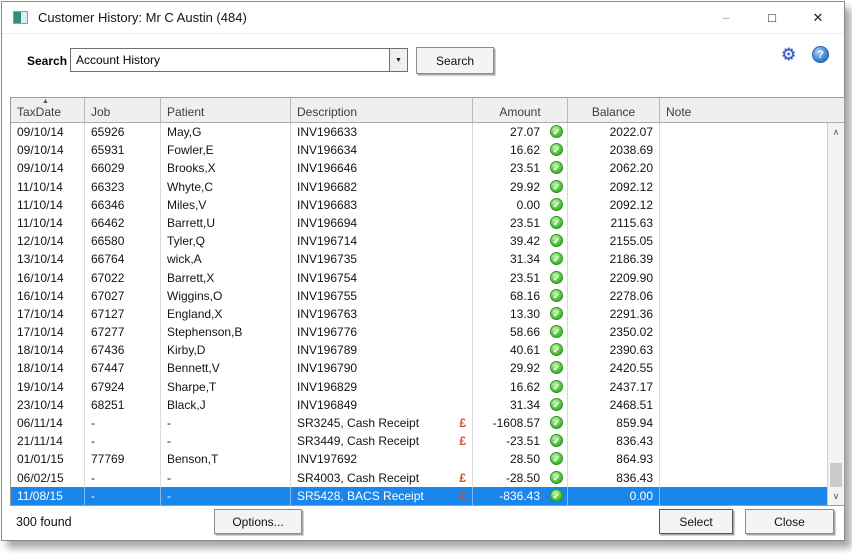 This screenshot has height=554, width=852. Describe the element at coordinates (226, 423) in the screenshot. I see `cell-patient: -` at that location.